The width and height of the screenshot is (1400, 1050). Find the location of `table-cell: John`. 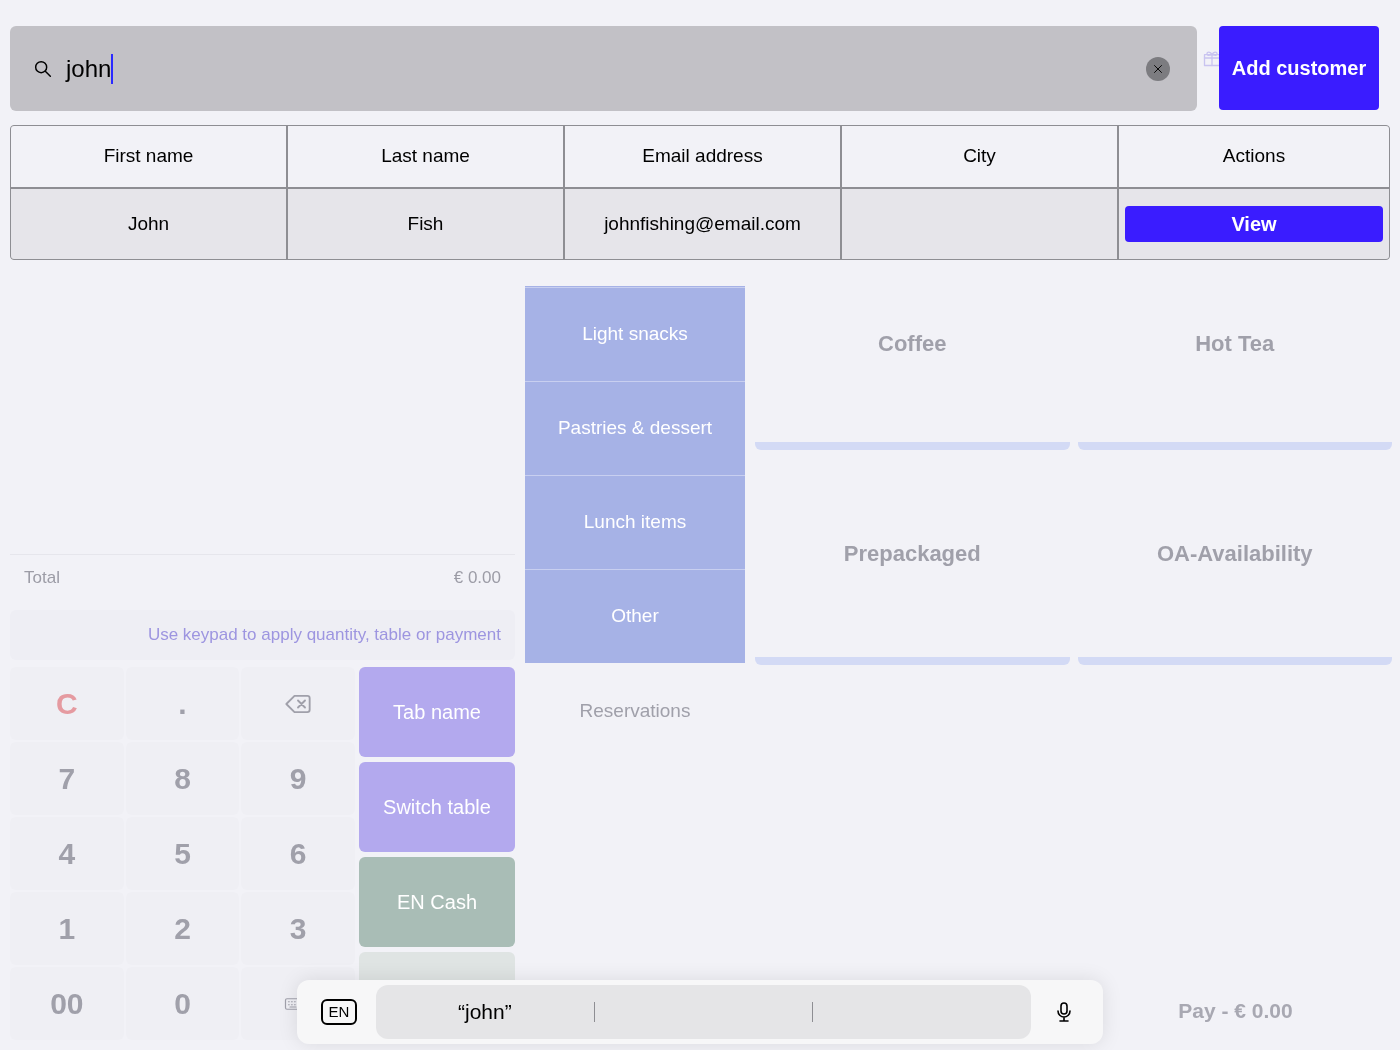

table-cell: John is located at coordinates (148, 224).